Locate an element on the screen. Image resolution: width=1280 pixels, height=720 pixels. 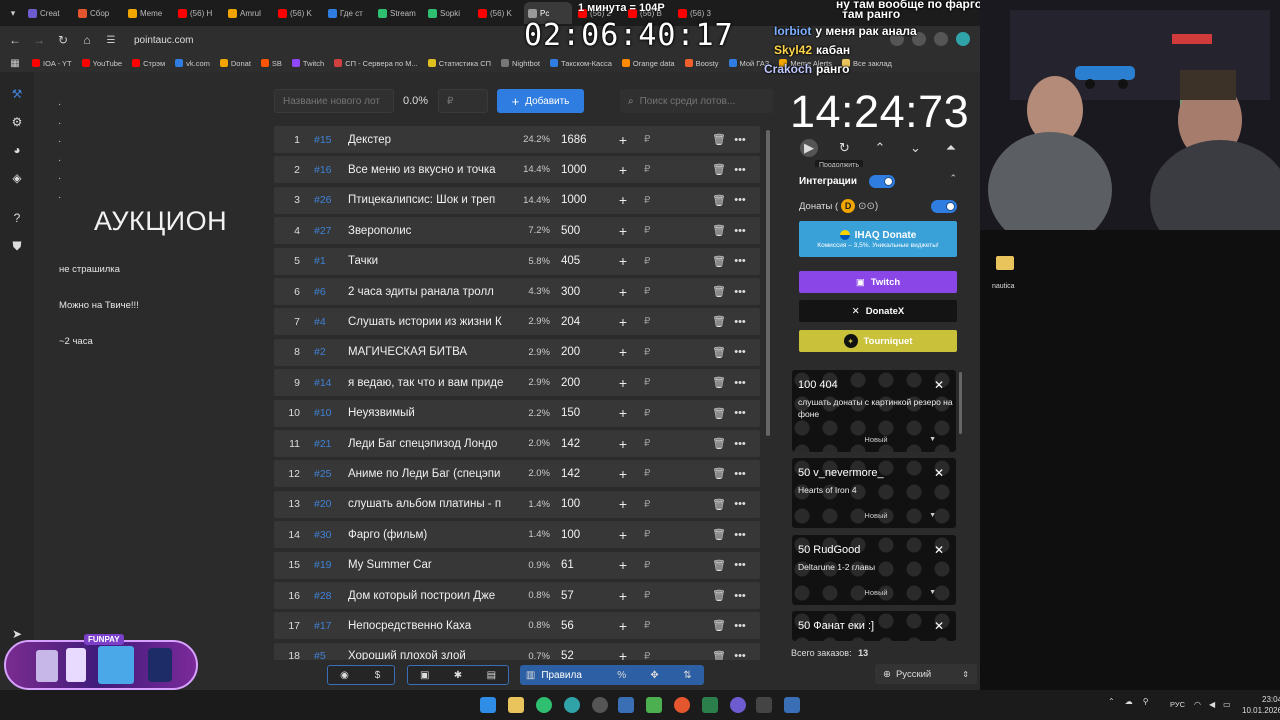
lot-amount: 200 is located at coordinates (576, 383).